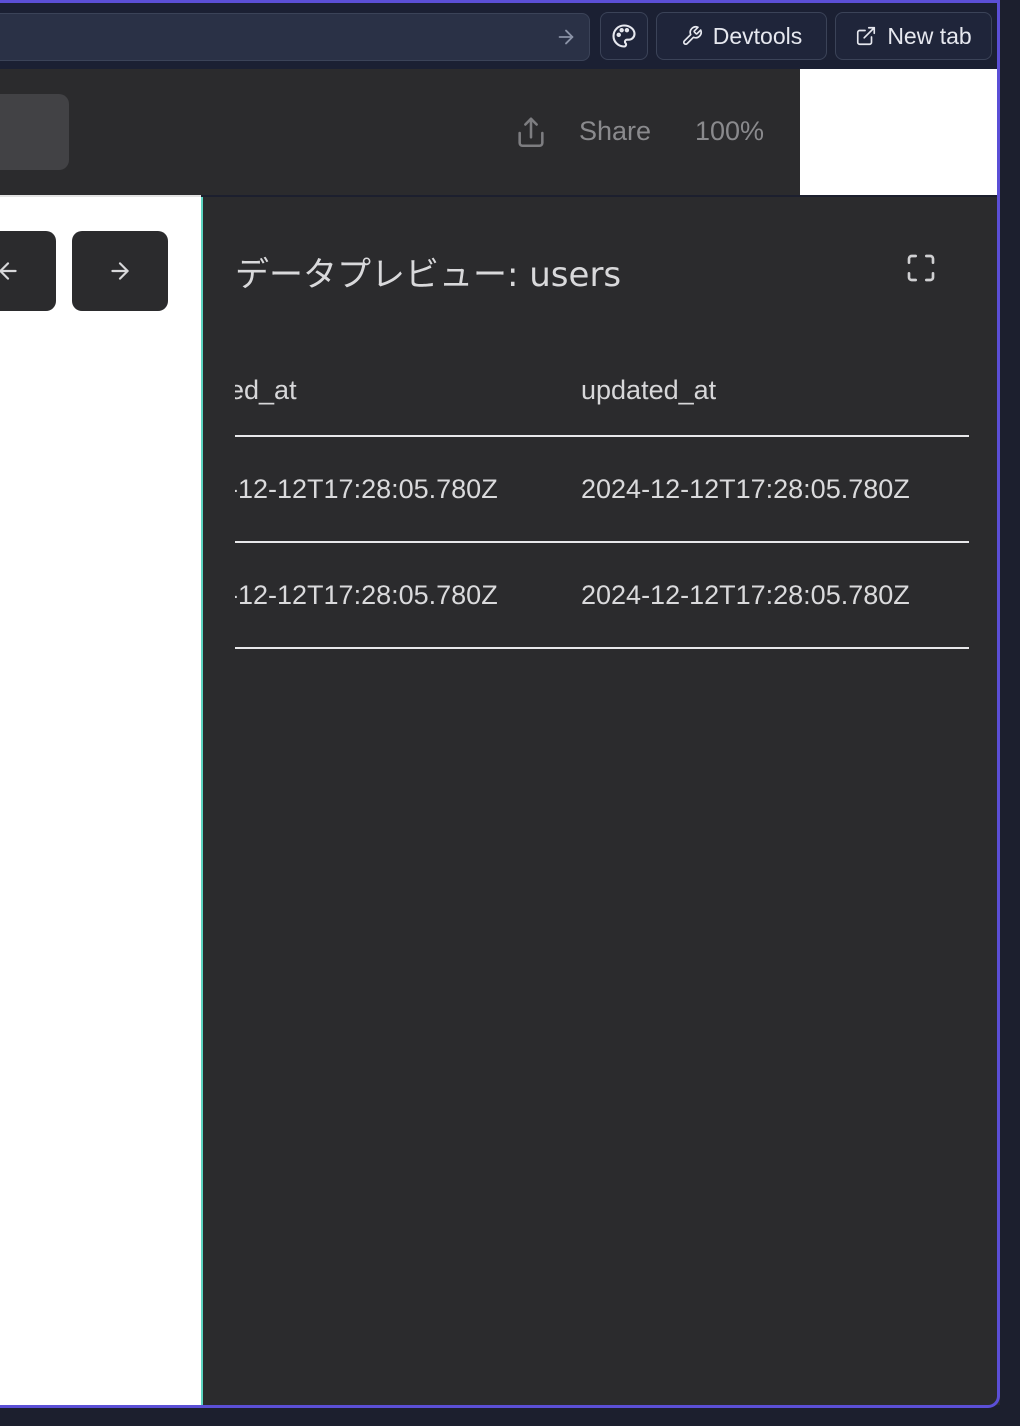  Describe the element at coordinates (531, 133) in the screenshot. I see `share-icon` at that location.